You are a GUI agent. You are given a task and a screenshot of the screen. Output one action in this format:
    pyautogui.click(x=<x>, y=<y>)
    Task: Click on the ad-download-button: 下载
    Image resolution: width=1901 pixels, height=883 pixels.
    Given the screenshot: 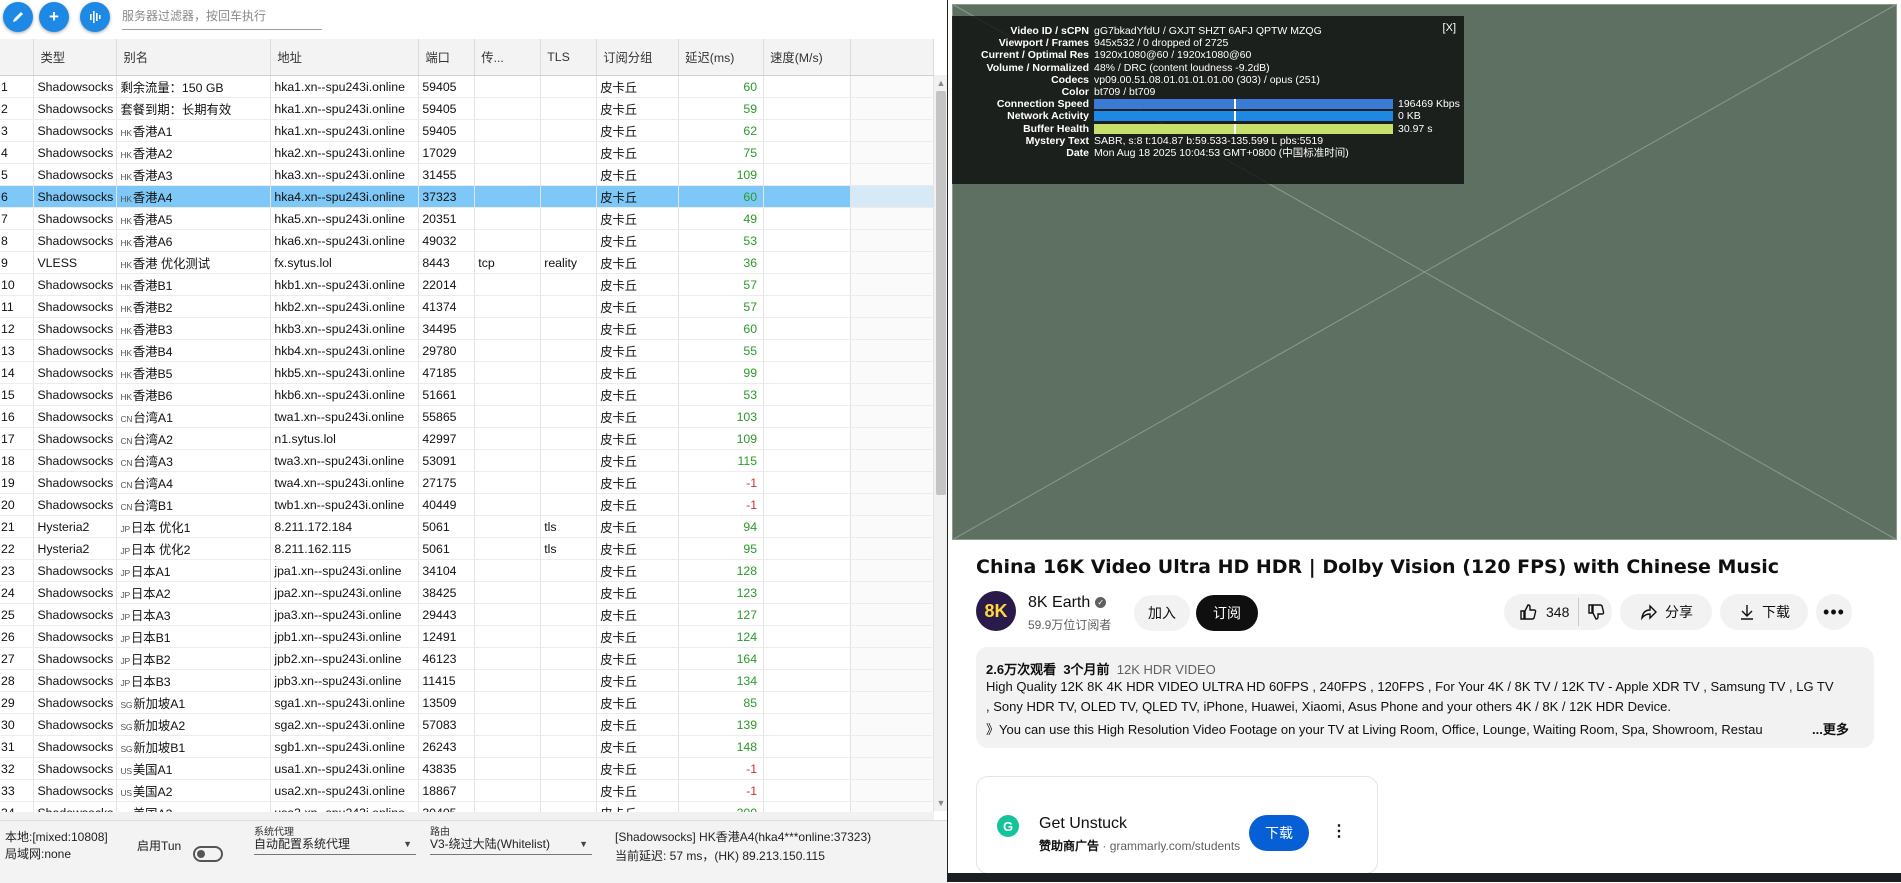 What is the action you would take?
    pyautogui.click(x=1279, y=833)
    